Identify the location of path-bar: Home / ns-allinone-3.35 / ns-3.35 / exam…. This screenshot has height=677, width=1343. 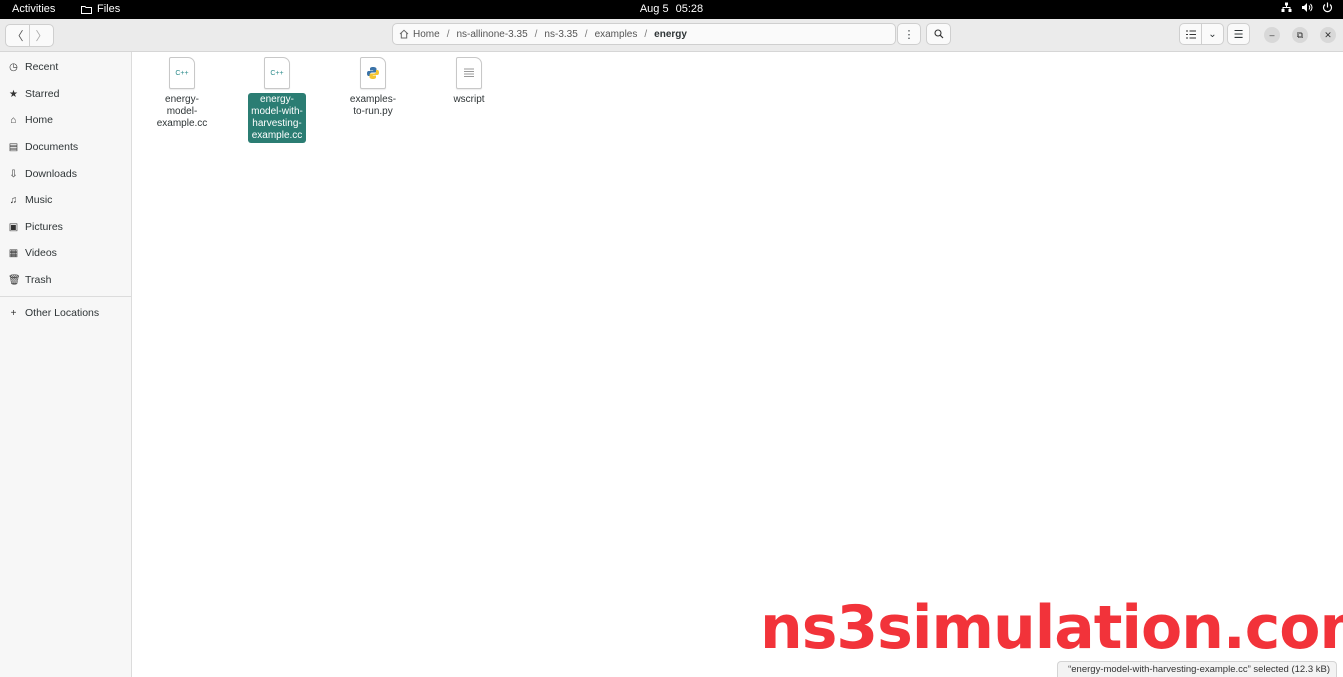
(644, 34).